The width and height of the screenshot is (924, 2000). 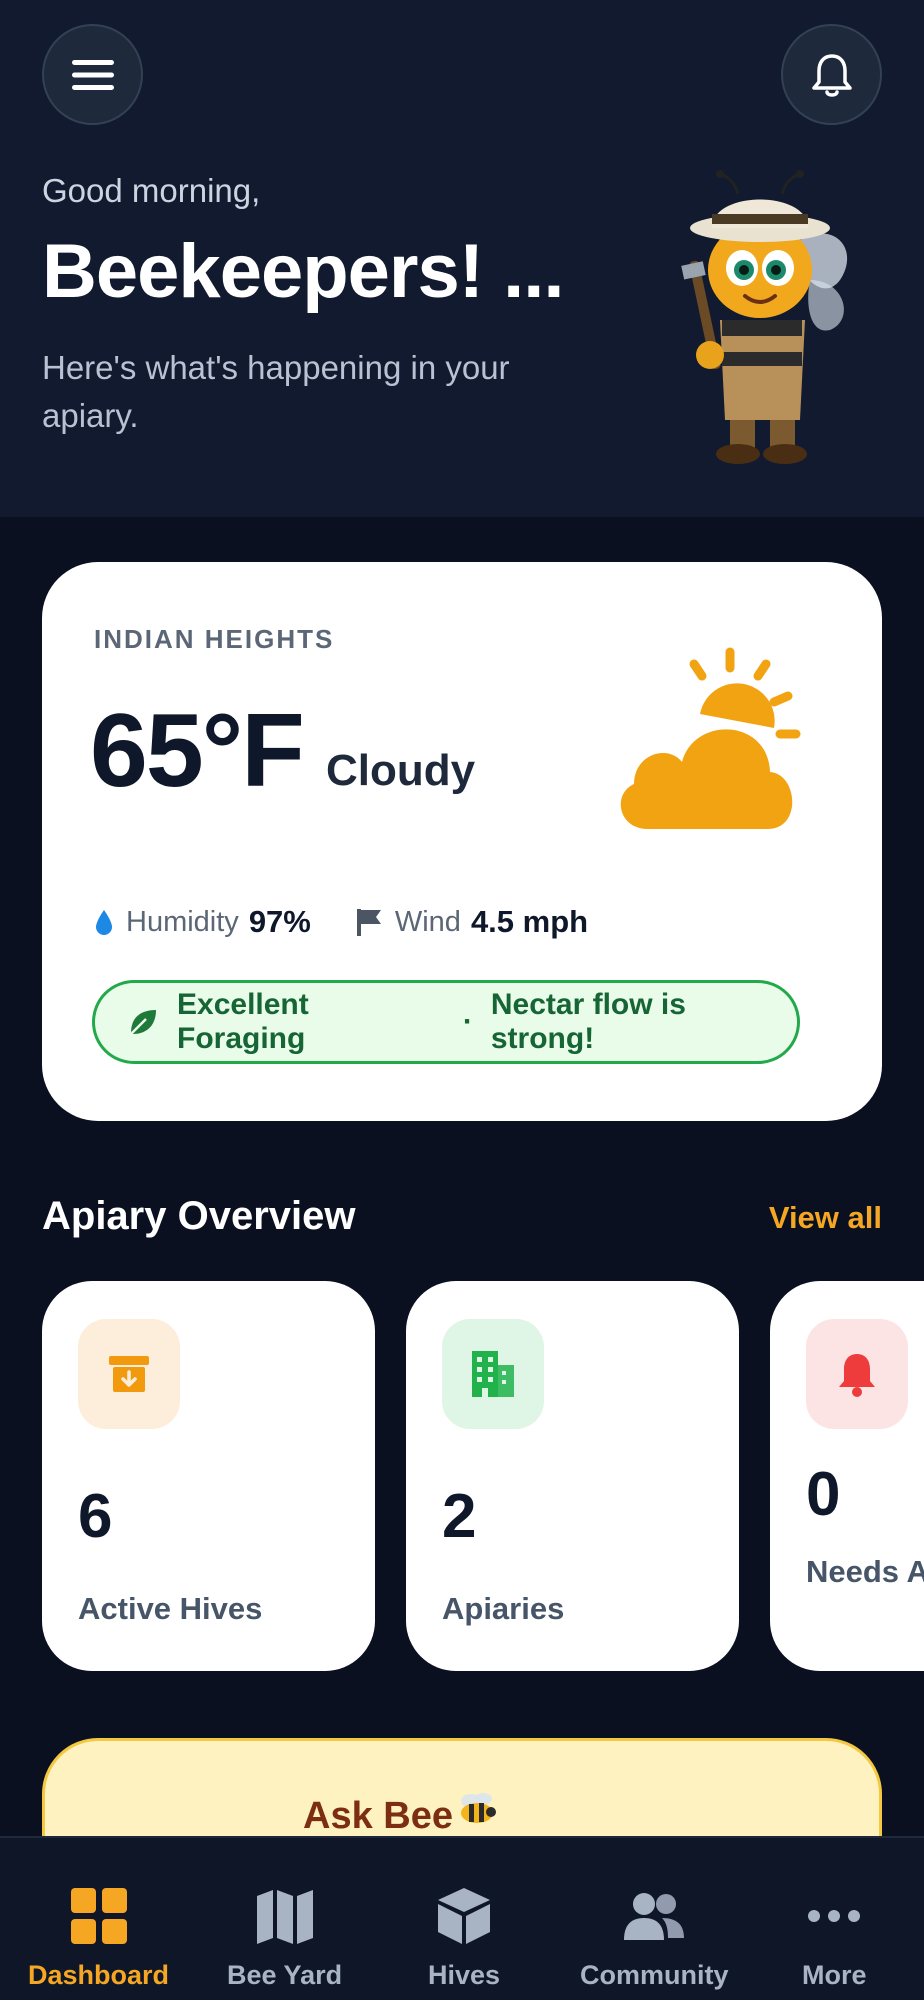 I want to click on nav-bee-yard: Bee Yard, so click(x=284, y=1919).